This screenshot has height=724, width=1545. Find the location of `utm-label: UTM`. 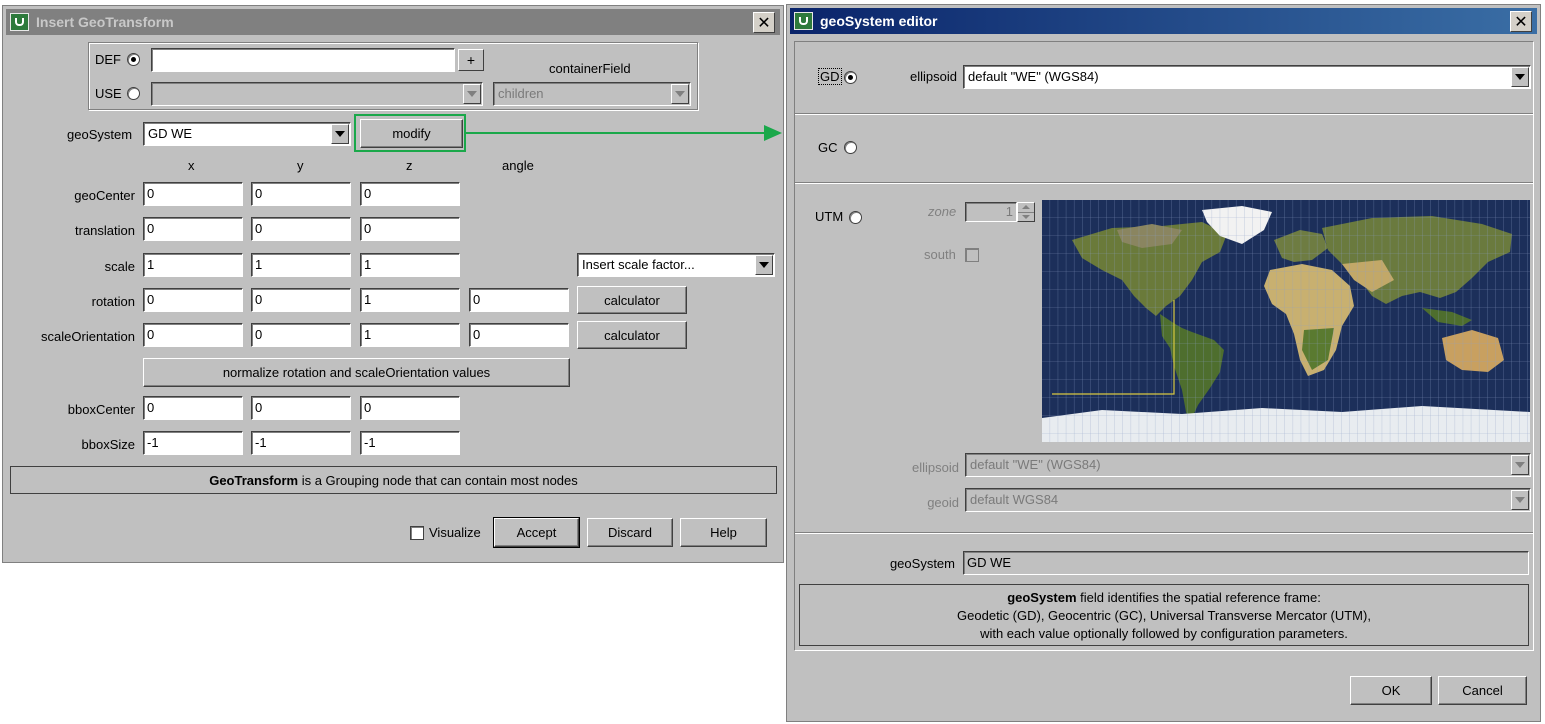

utm-label: UTM is located at coordinates (829, 216).